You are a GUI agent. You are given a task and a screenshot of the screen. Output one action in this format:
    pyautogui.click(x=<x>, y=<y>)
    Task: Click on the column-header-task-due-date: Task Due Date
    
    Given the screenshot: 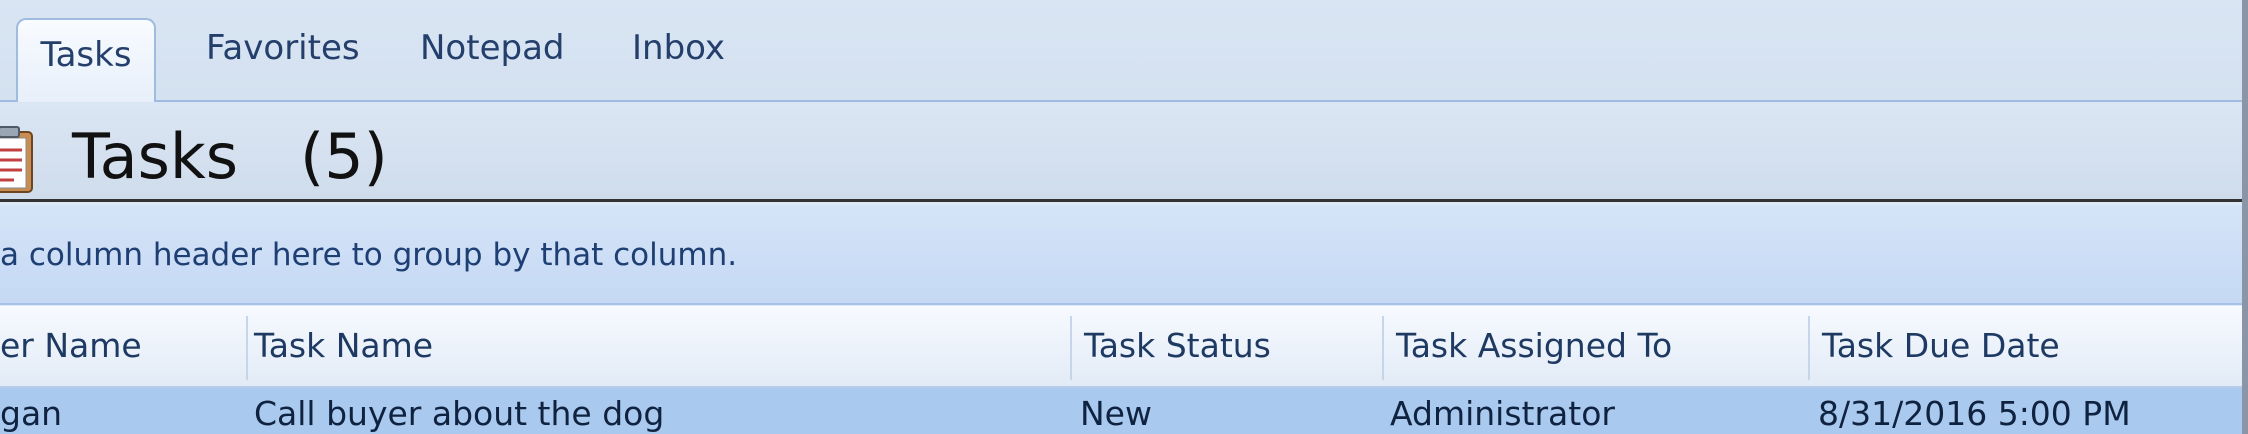 What is the action you would take?
    pyautogui.click(x=1941, y=345)
    